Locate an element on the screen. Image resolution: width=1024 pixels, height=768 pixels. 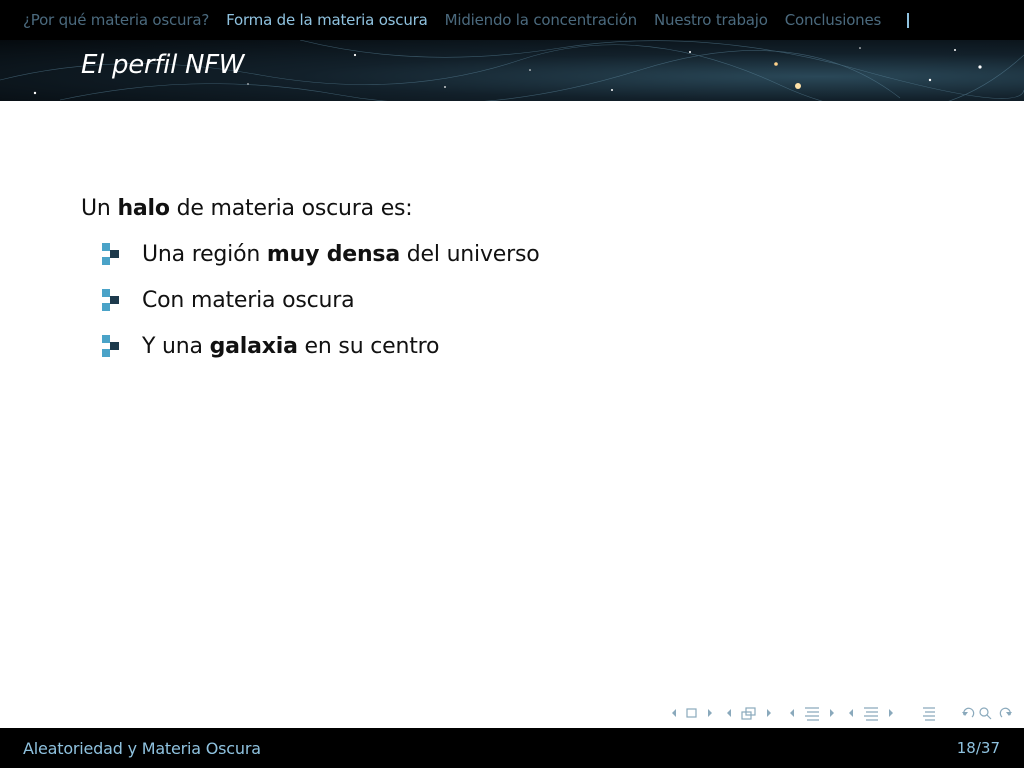
frame-nav-icon is located at coordinates (749, 713).